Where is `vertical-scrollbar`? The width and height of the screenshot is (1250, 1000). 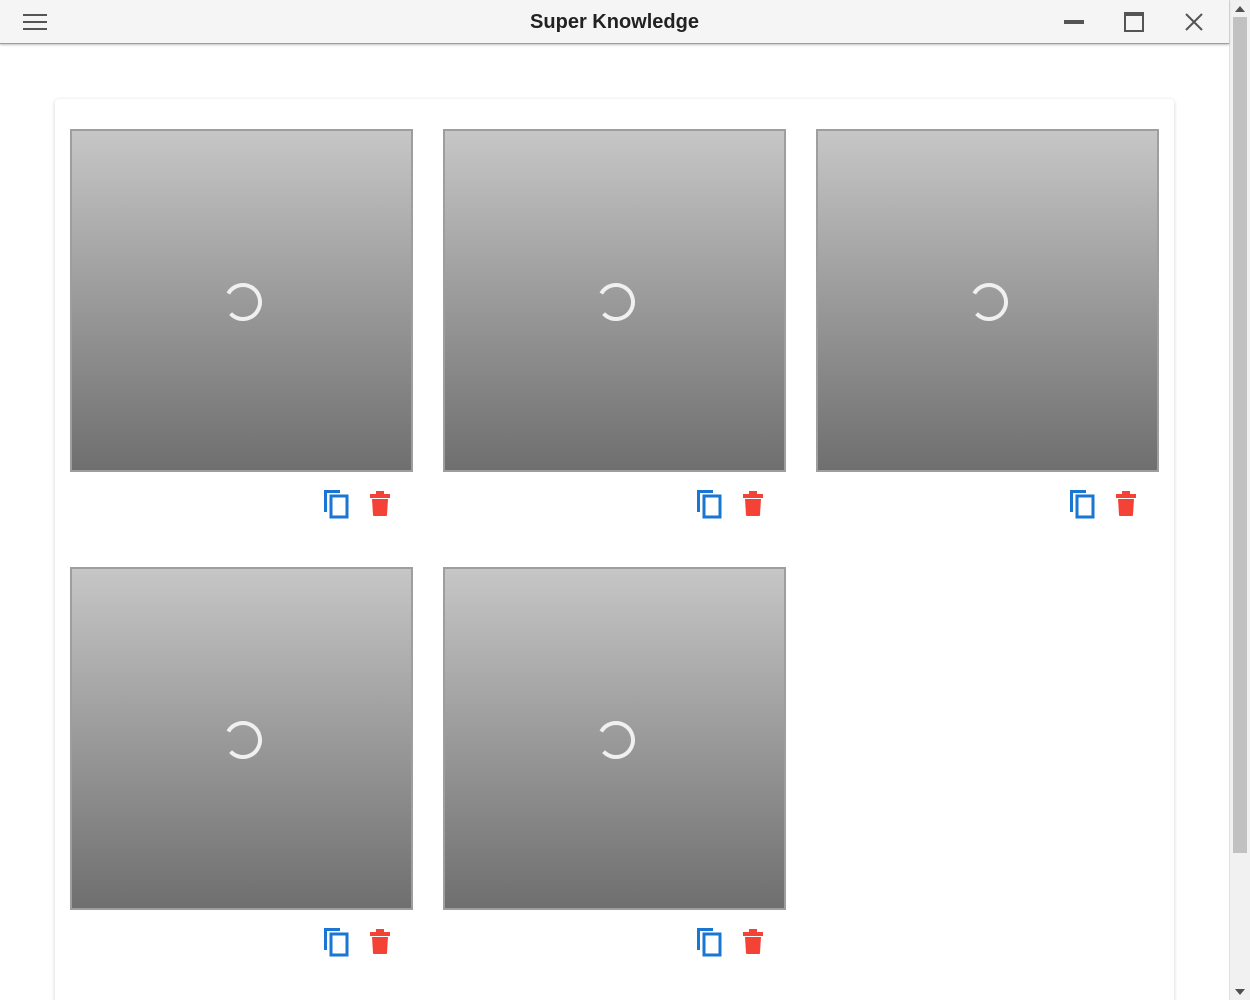 vertical-scrollbar is located at coordinates (1239, 500).